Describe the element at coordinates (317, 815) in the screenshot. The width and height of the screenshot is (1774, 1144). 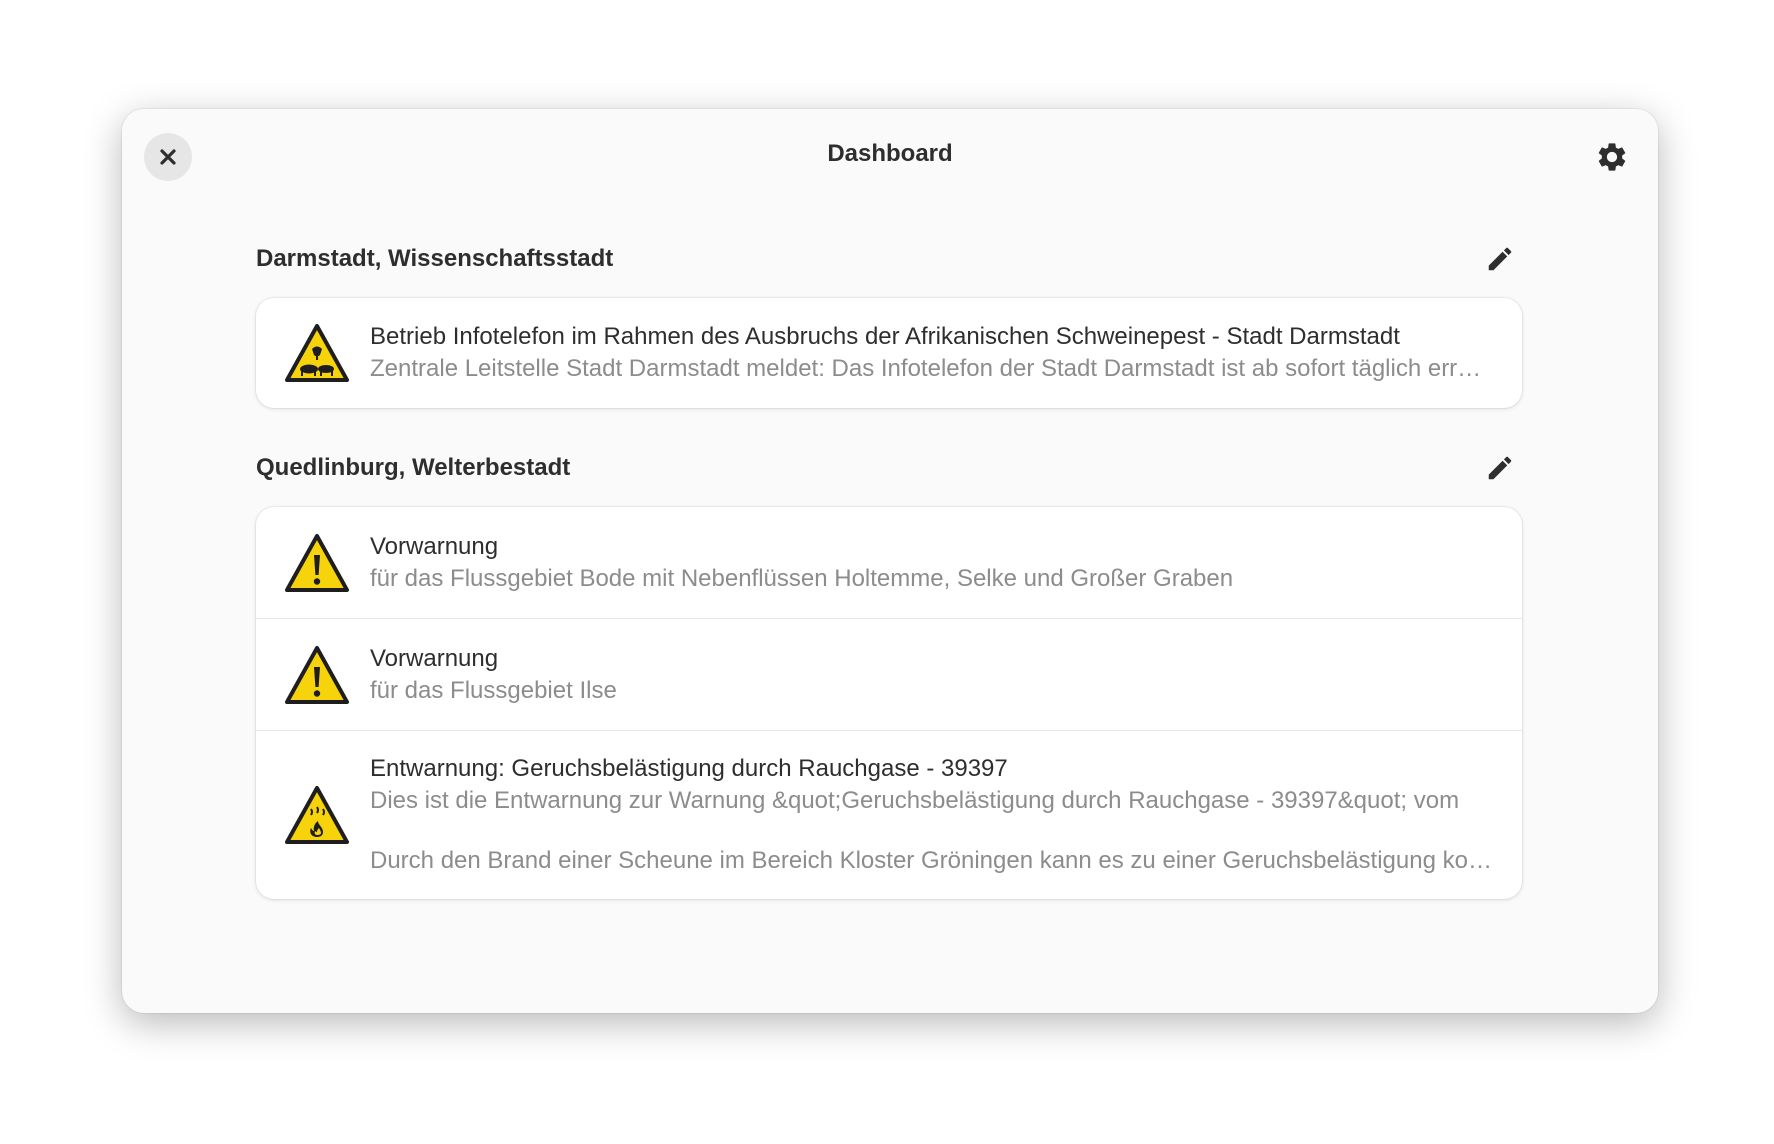
I see `fire-smoke-warning-icon` at that location.